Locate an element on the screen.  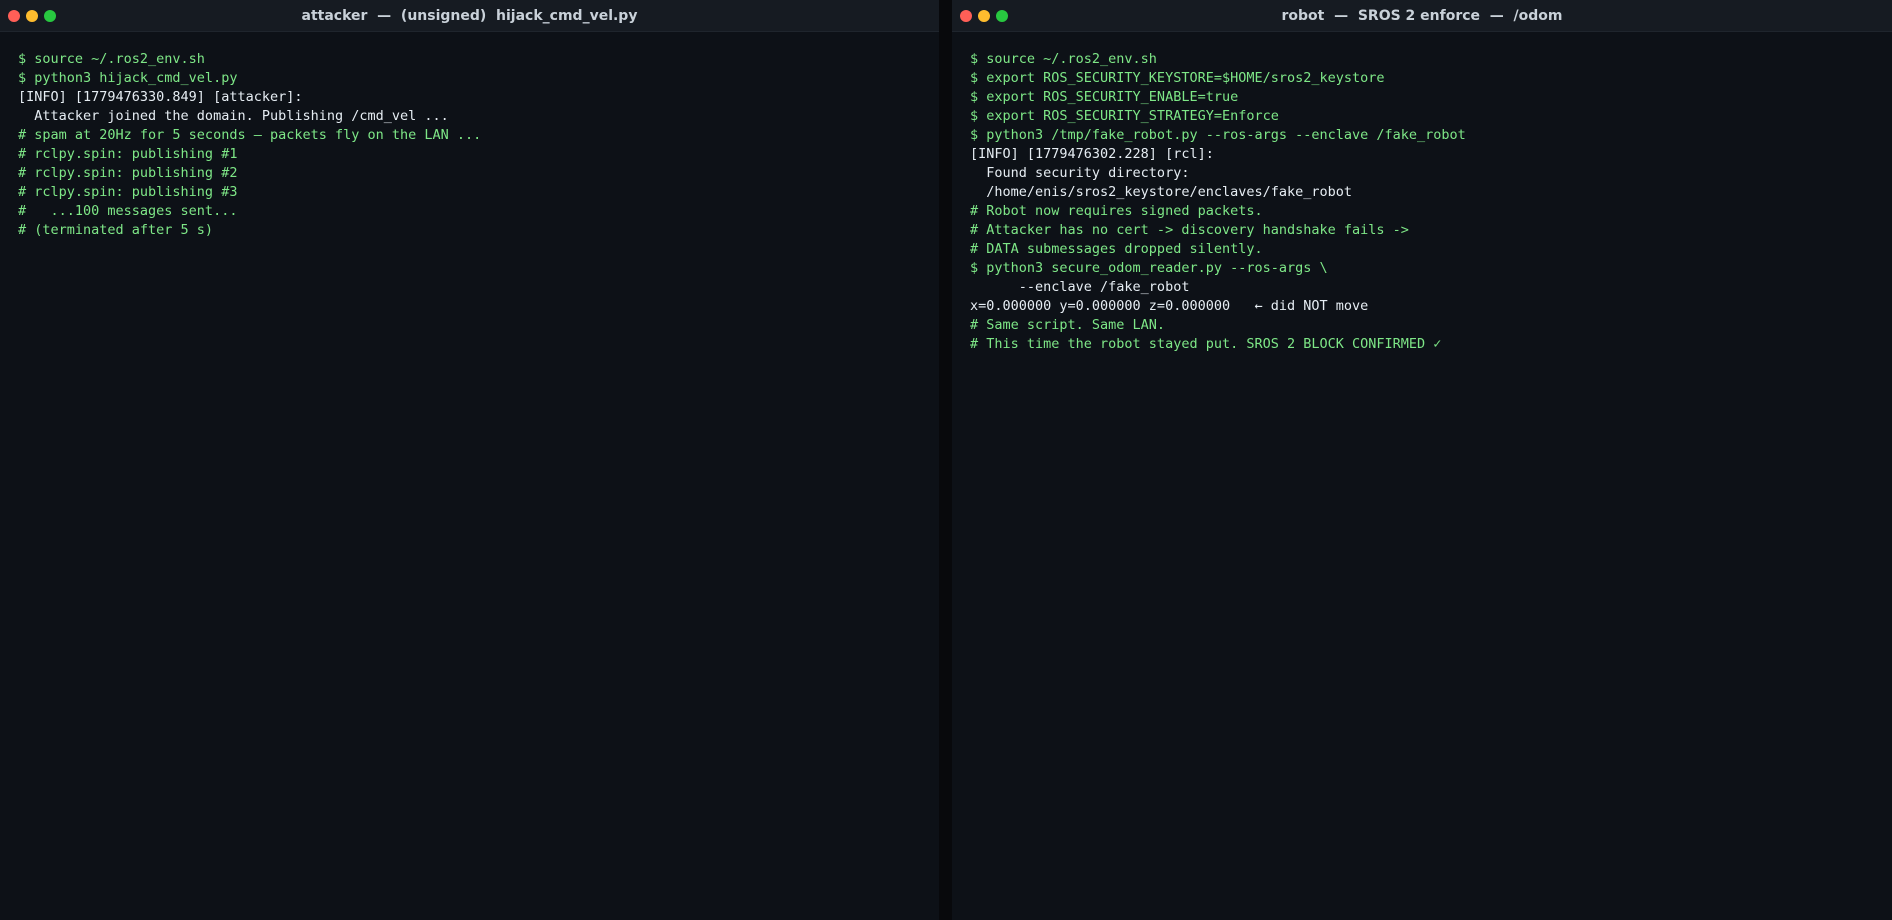
terminal-line: # rclpy.spin: publishing #2 is located at coordinates (128, 173).